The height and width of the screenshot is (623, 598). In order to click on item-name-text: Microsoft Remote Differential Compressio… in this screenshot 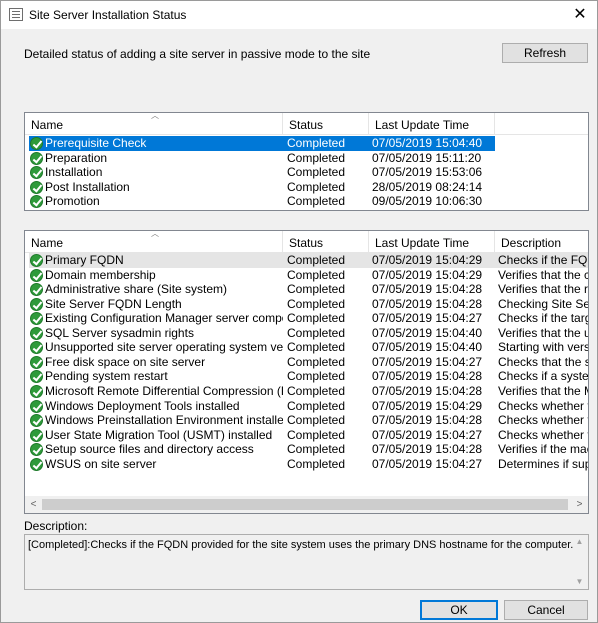, I will do `click(164, 390)`.